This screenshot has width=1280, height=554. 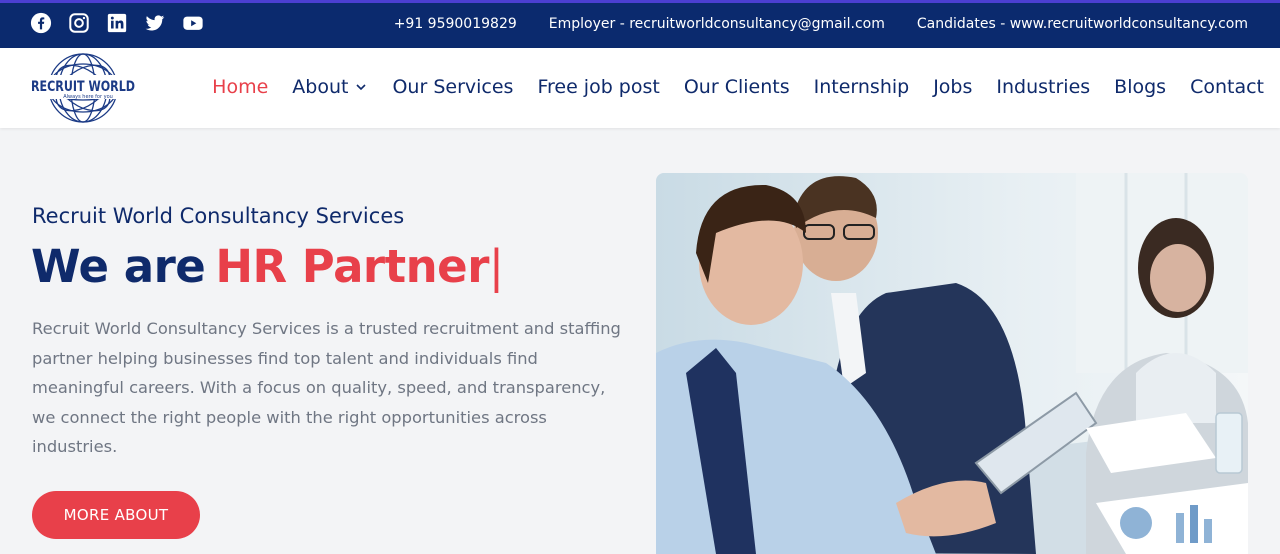 What do you see at coordinates (79, 23) in the screenshot?
I see `instagram-icon` at bounding box center [79, 23].